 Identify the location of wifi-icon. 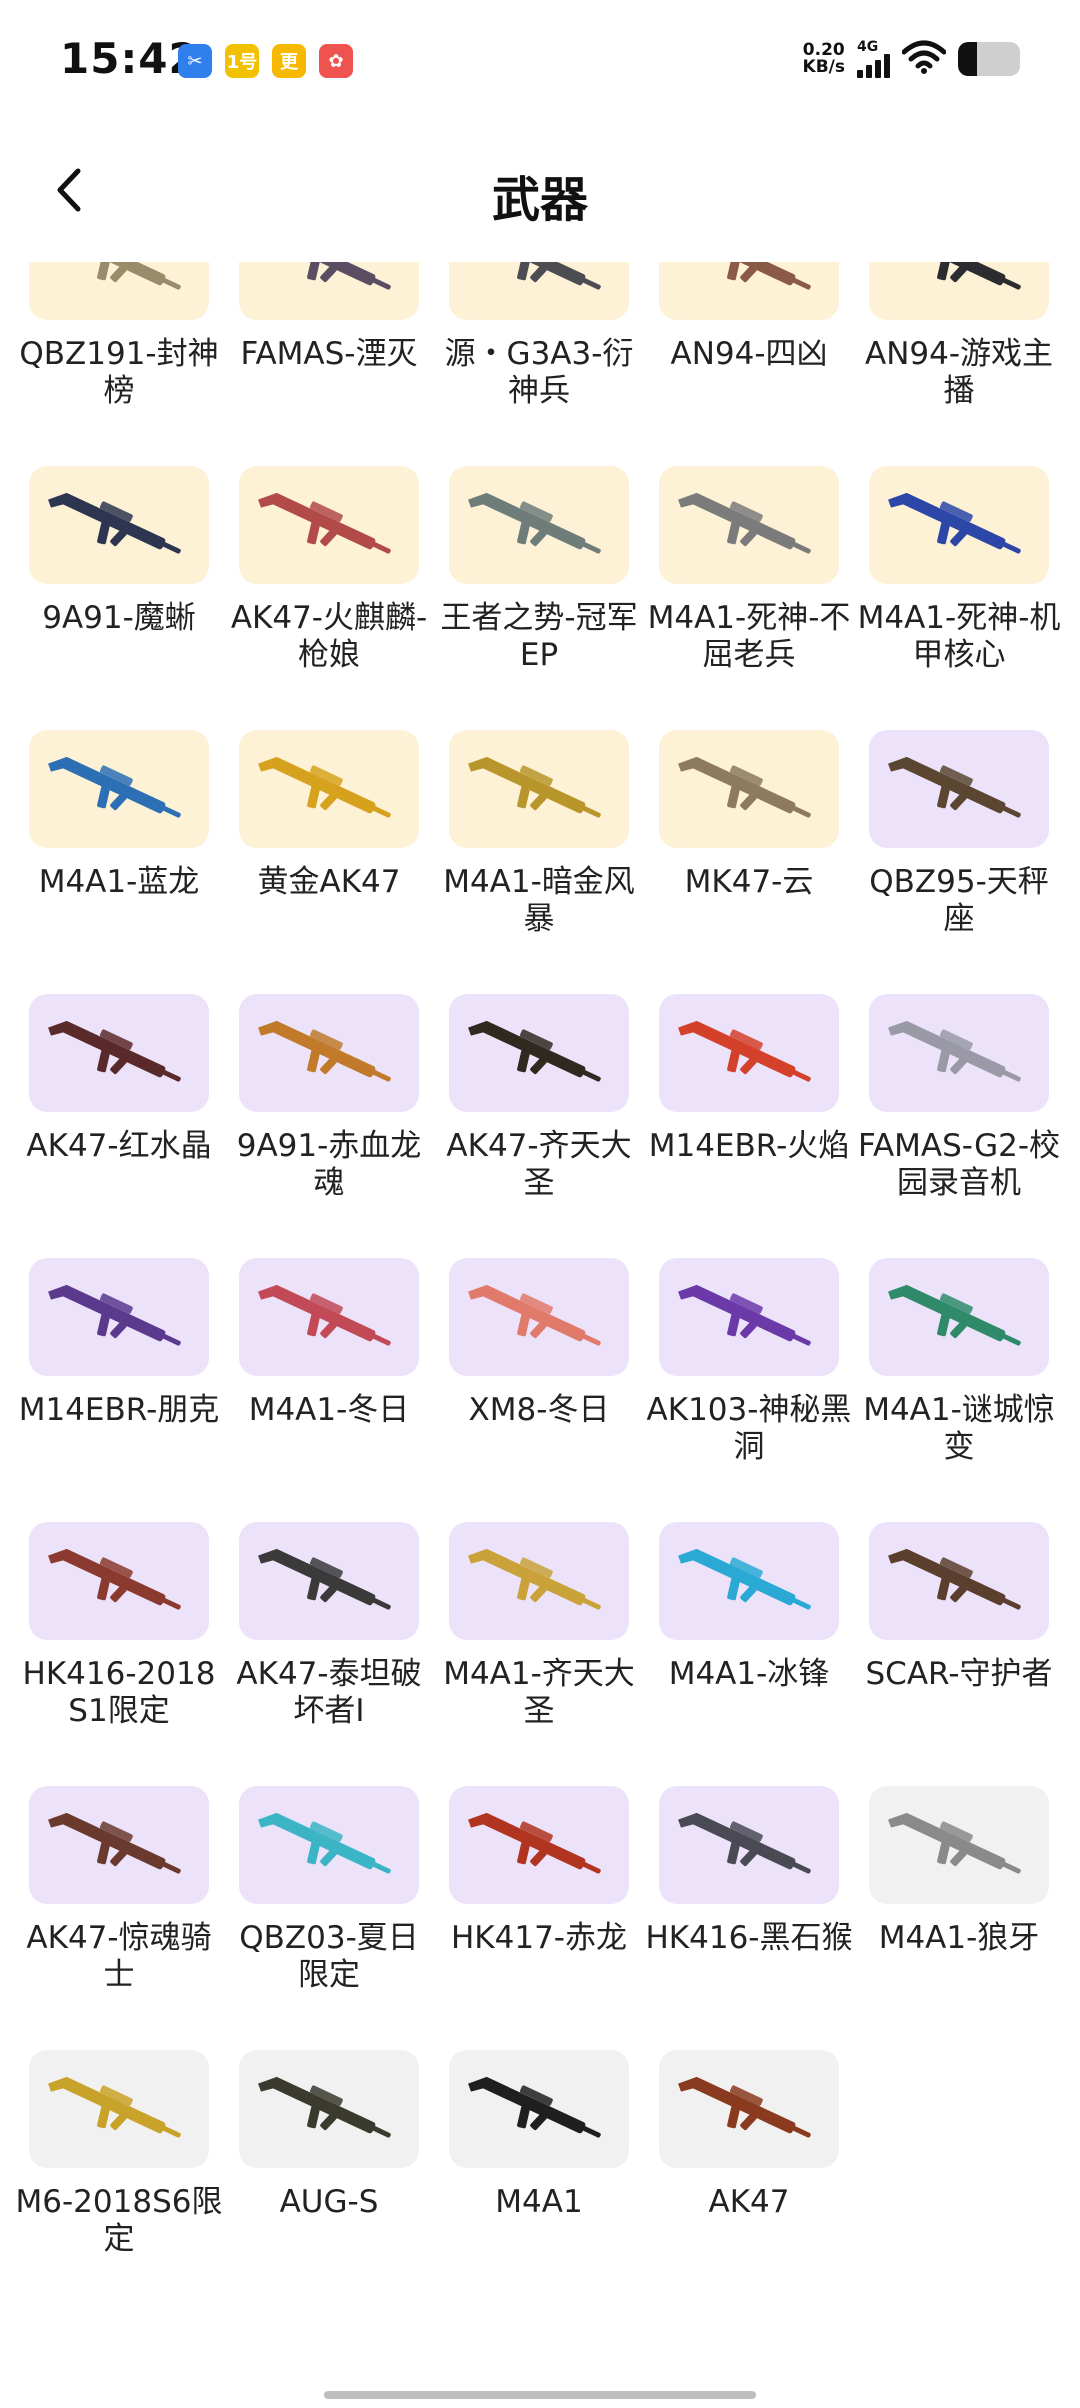
(924, 59).